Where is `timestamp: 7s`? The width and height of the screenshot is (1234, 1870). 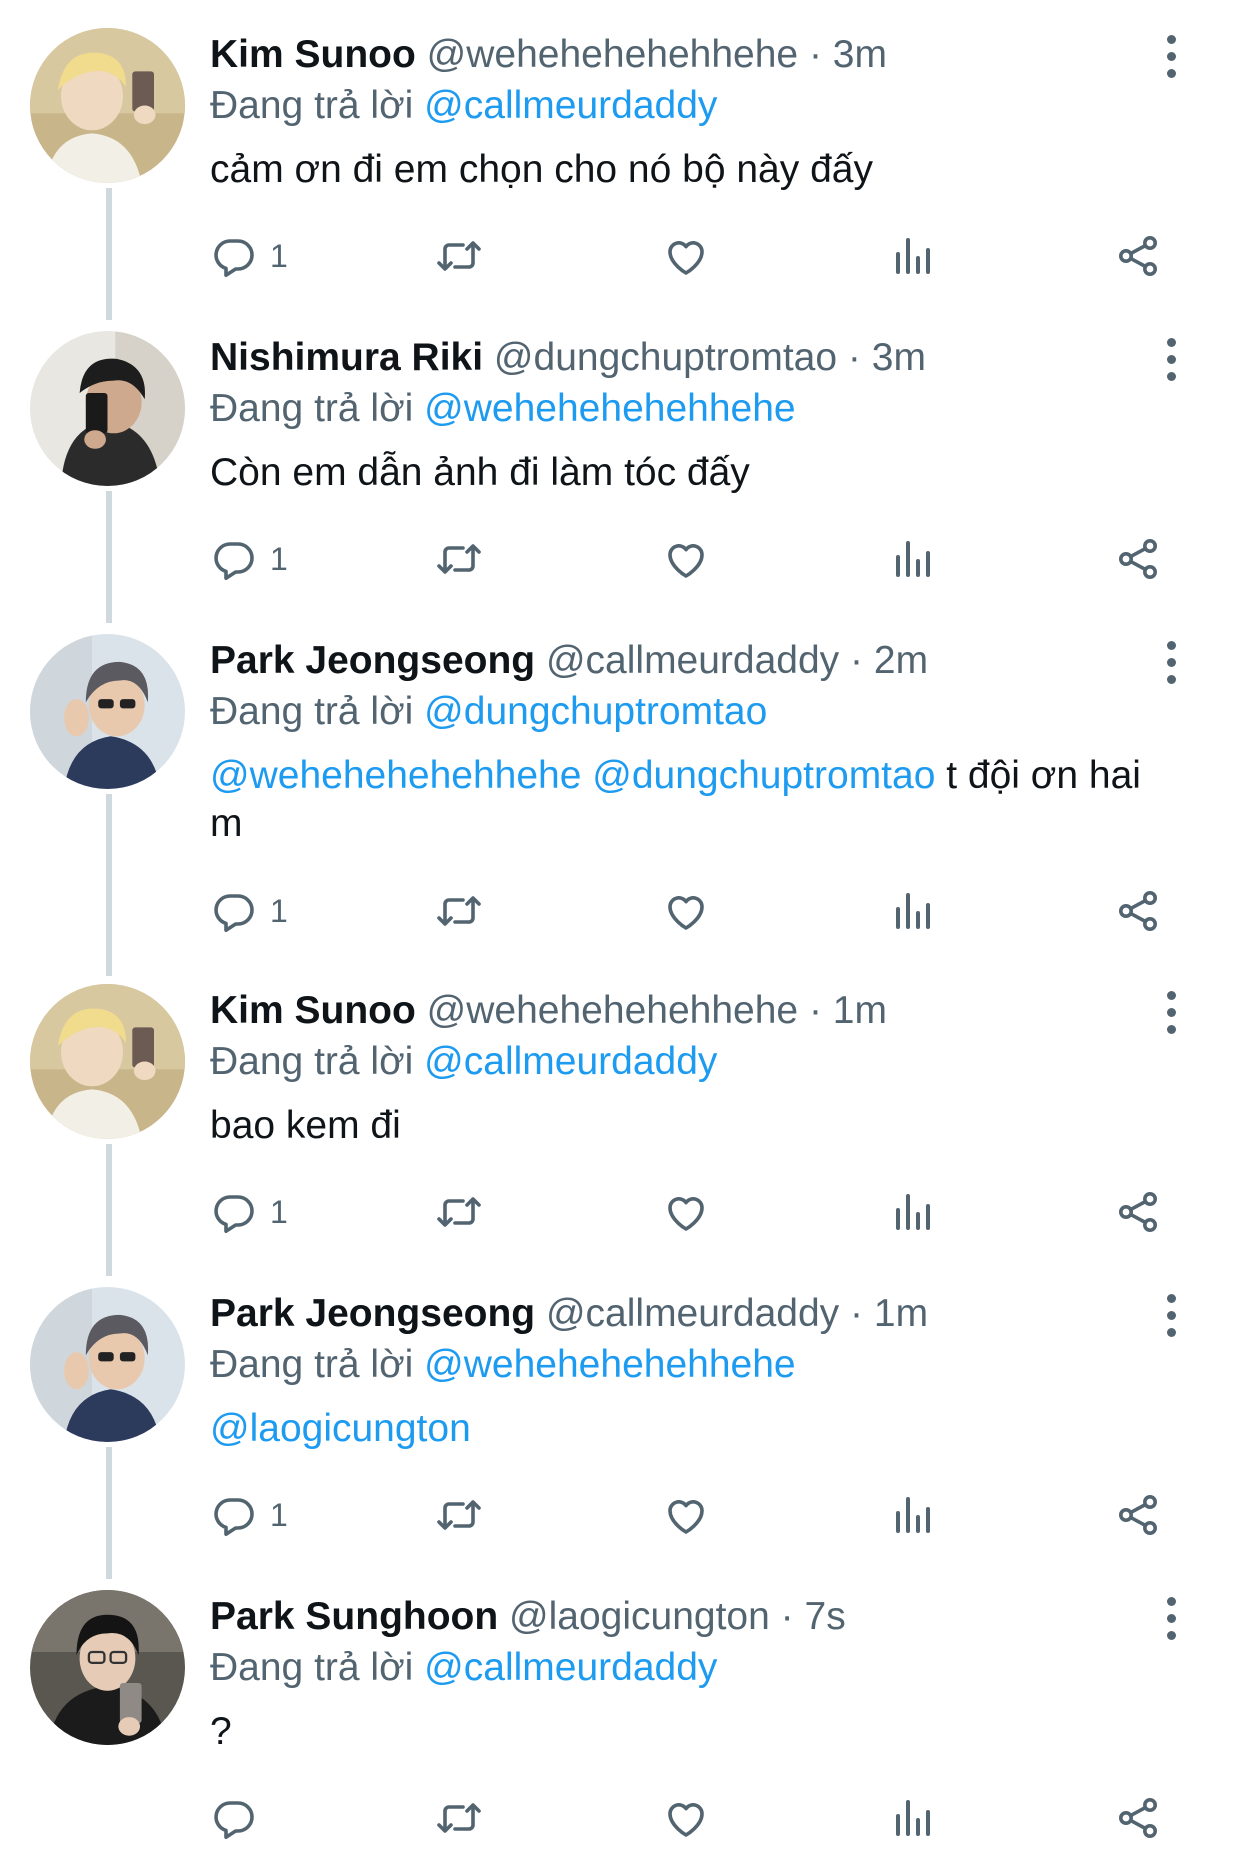
timestamp: 7s is located at coordinates (825, 1616).